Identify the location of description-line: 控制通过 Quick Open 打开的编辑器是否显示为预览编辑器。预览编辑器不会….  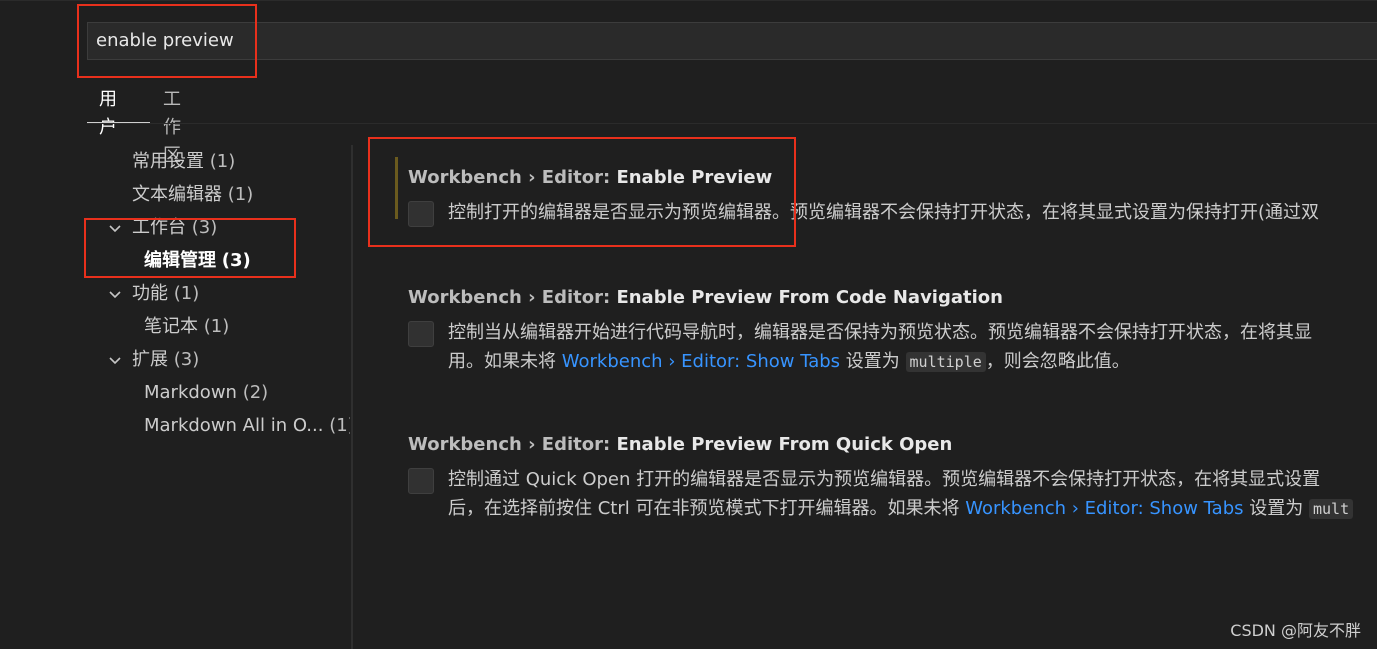
(884, 479).